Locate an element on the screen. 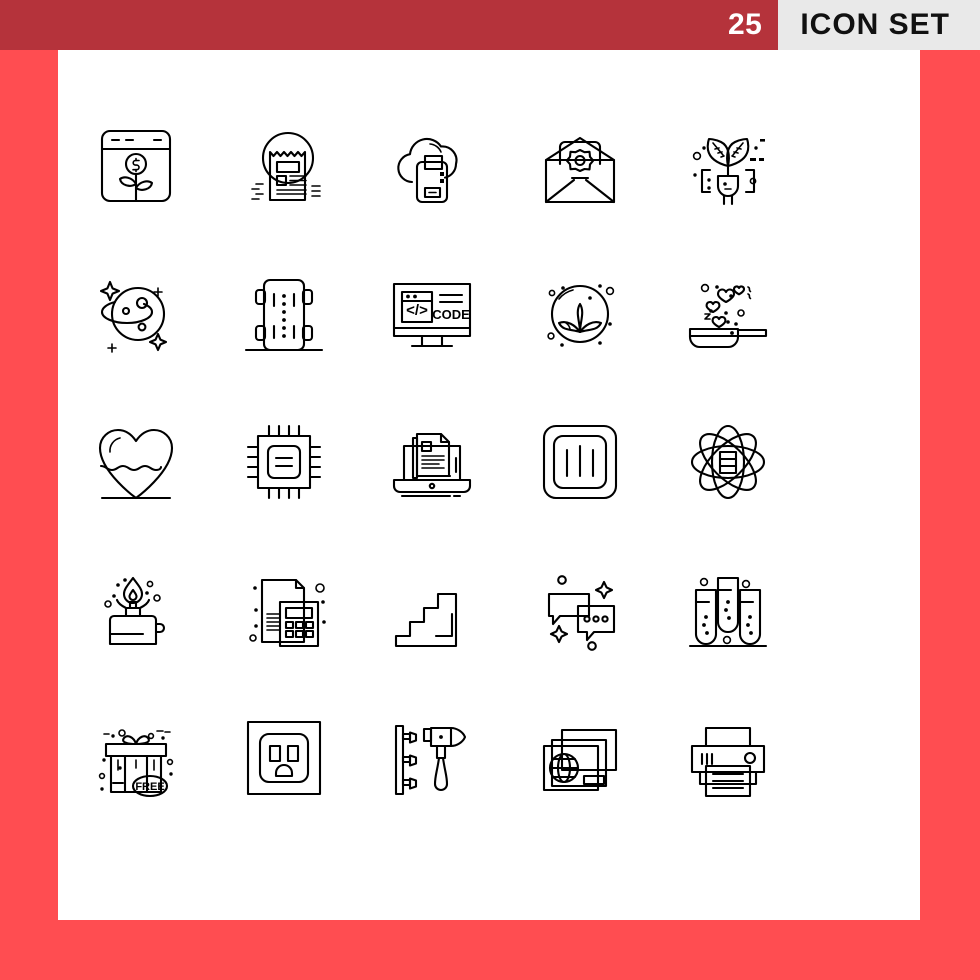  road-vehicle-top-icon is located at coordinates (284, 315).